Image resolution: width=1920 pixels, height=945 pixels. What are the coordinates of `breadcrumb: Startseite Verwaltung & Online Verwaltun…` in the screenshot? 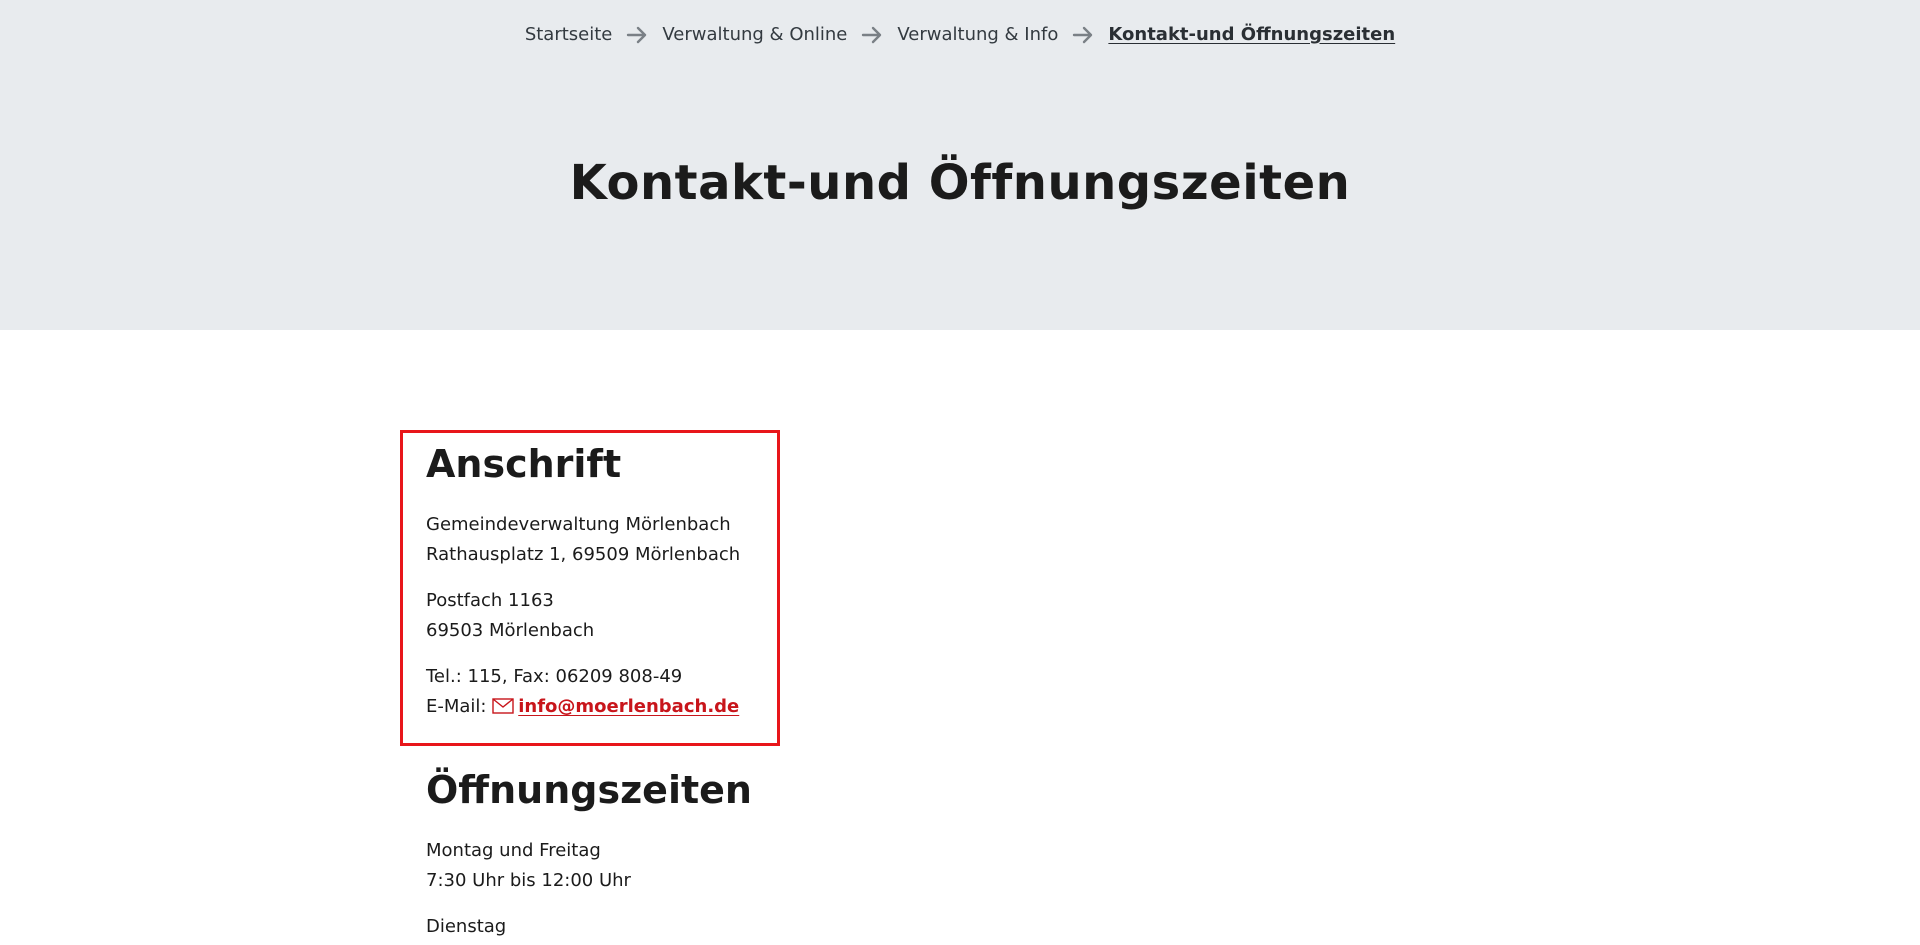 It's located at (960, 34).